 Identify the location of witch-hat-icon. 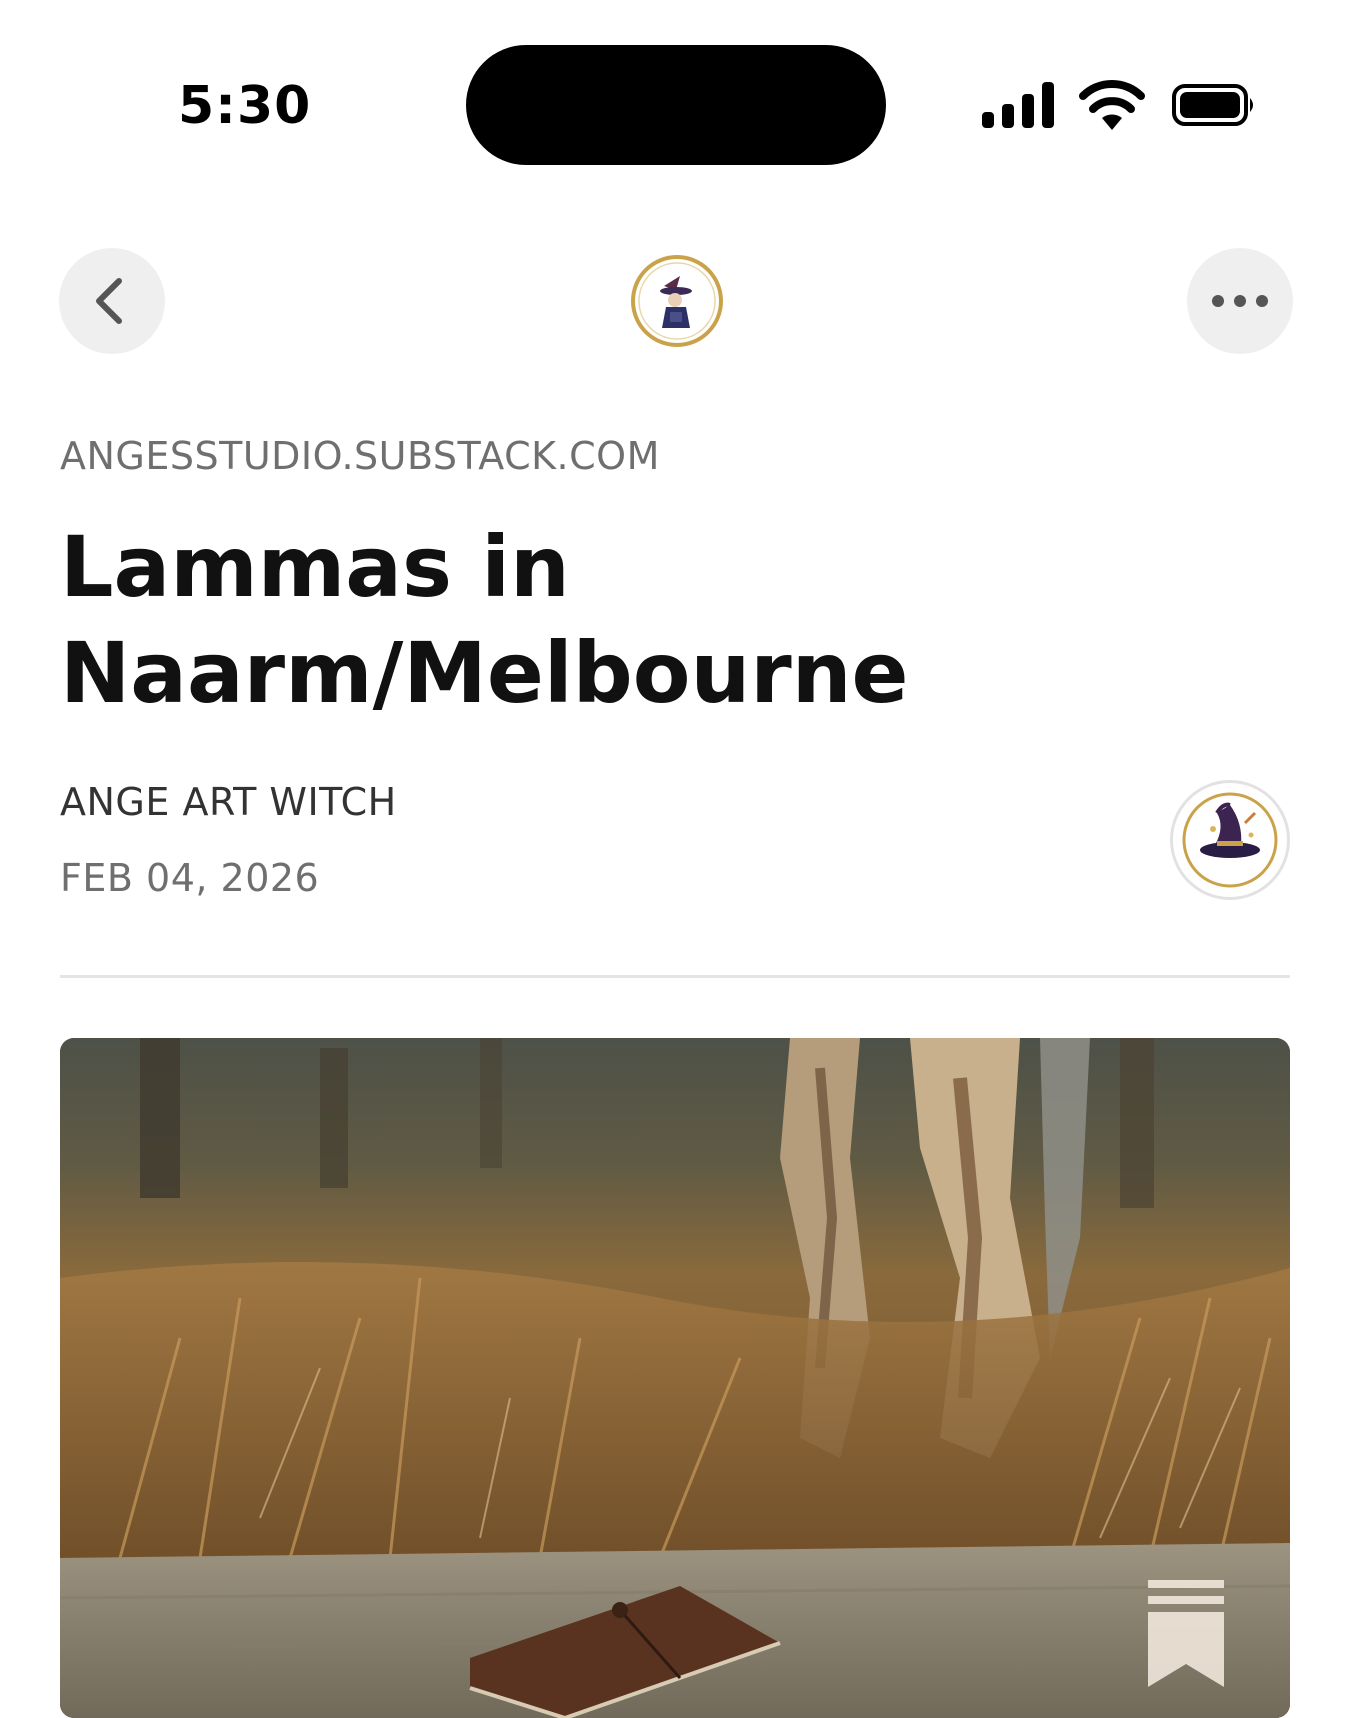
(1230, 840).